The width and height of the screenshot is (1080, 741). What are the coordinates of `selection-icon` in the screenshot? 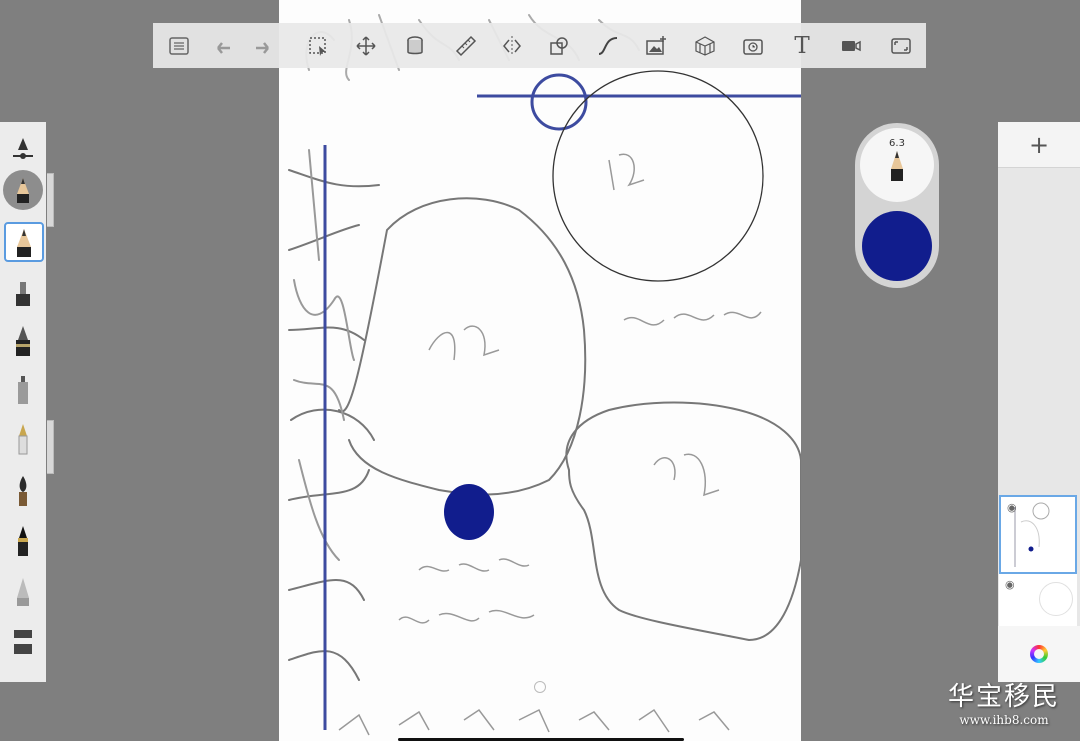 It's located at (318, 46).